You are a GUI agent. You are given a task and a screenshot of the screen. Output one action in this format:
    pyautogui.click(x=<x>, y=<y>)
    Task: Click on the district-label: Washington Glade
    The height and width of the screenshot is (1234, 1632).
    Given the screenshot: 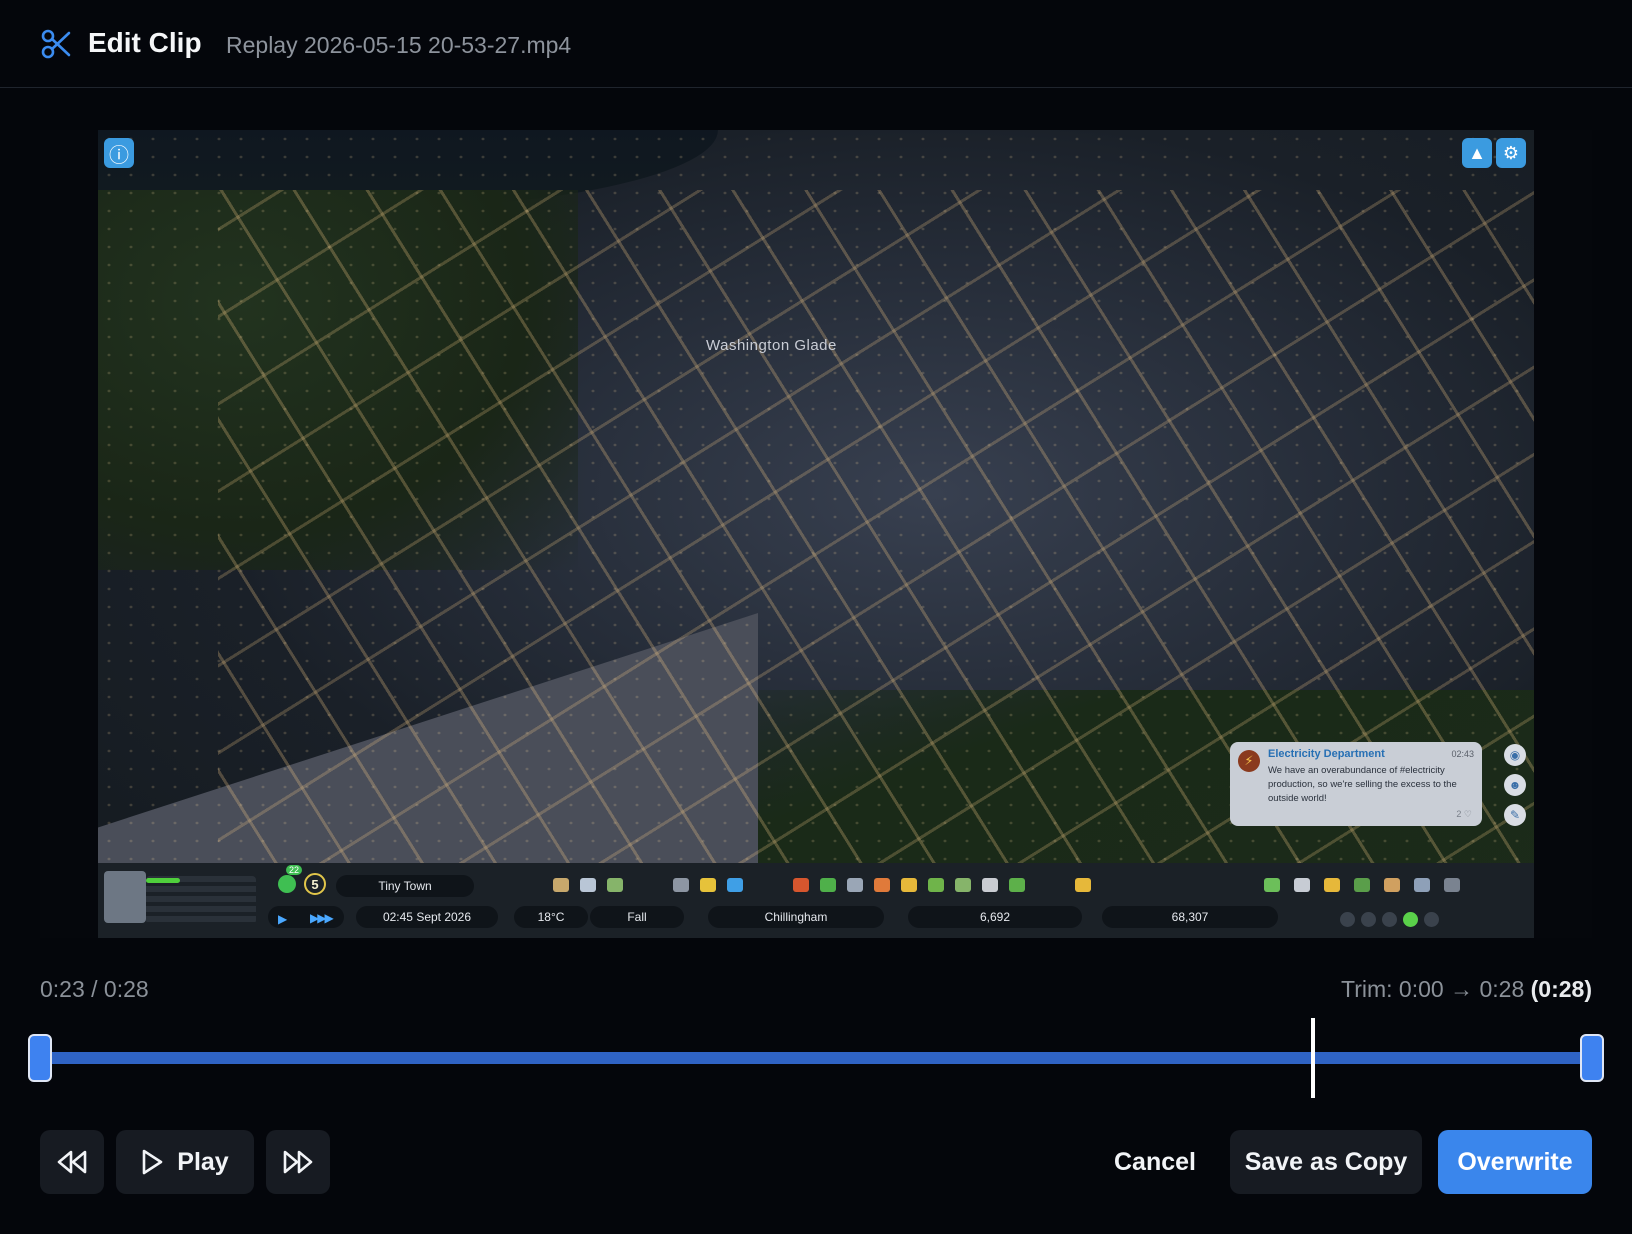 What is the action you would take?
    pyautogui.click(x=771, y=345)
    